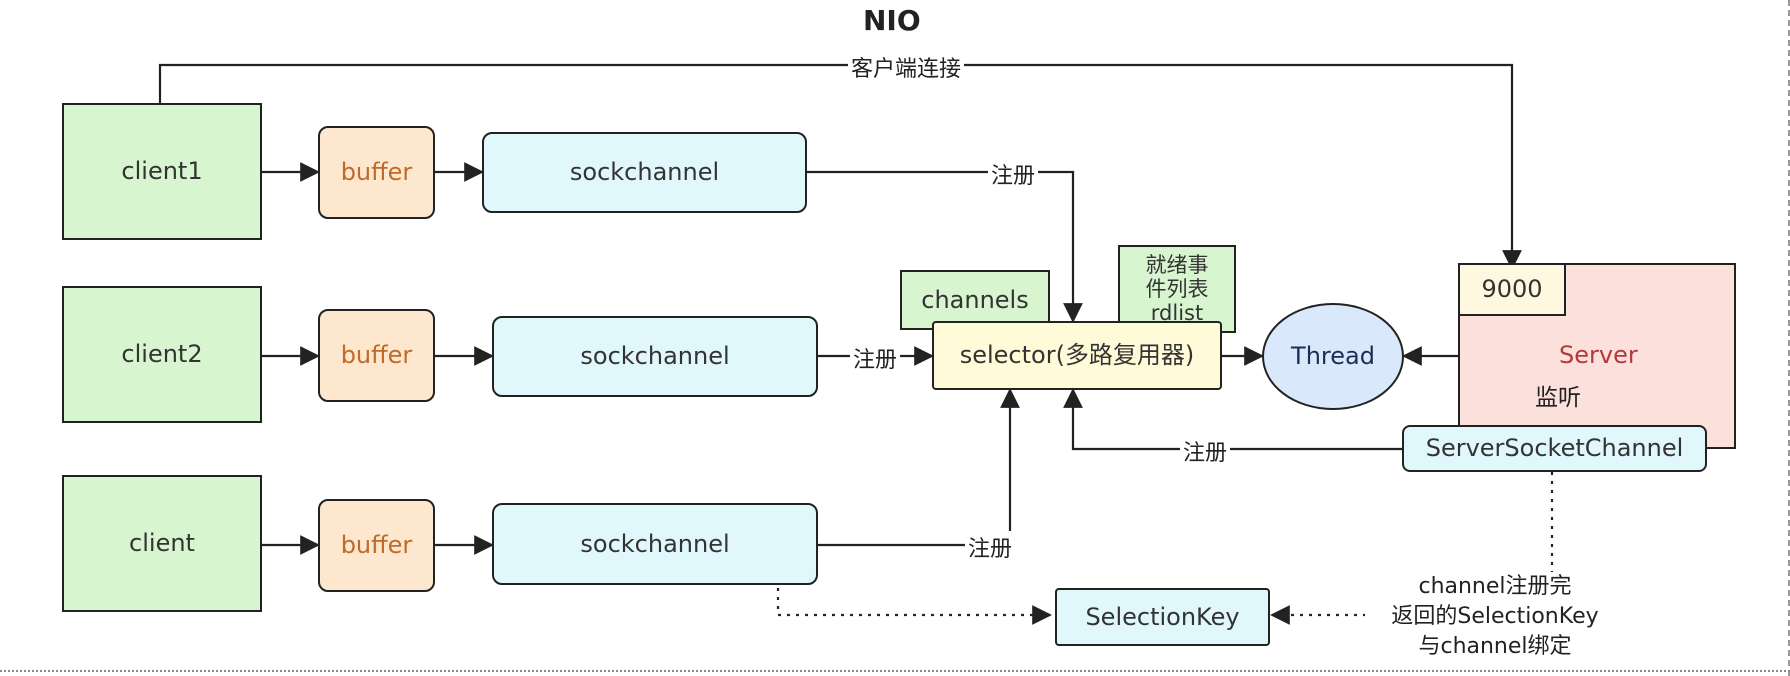 Image resolution: width=1790 pixels, height=676 pixels. Describe the element at coordinates (914, 606) in the screenshot. I see `edge-sock3-selectionkey` at that location.